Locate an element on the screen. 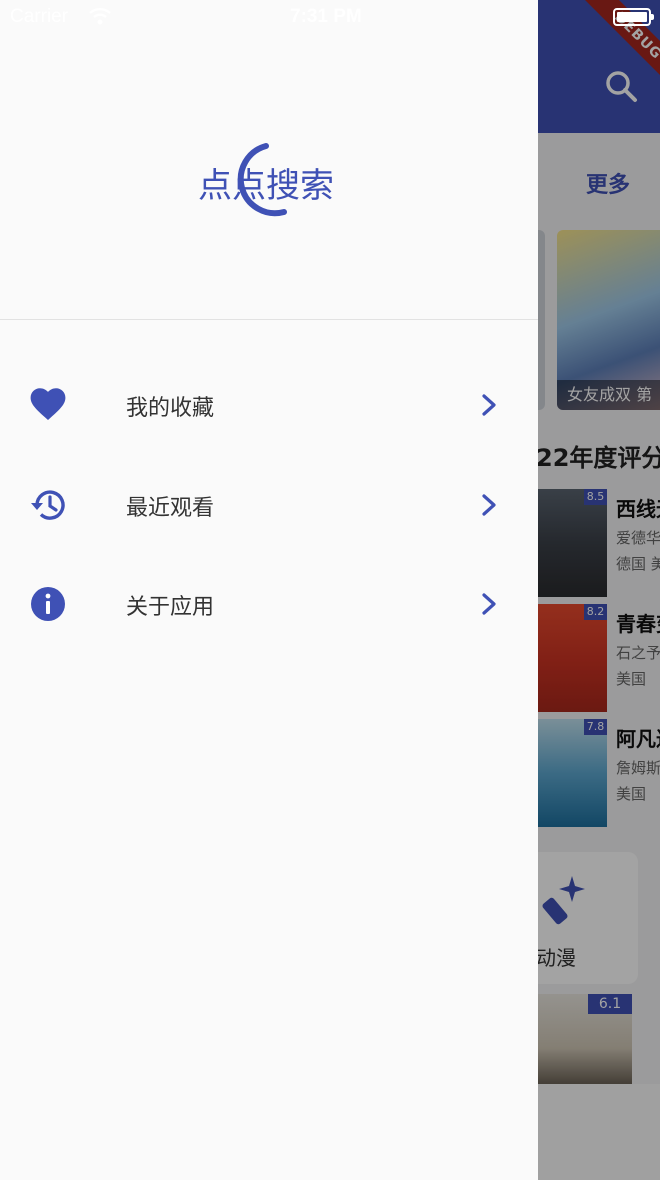 This screenshot has width=660, height=1180. logo-text: 点点搜索 is located at coordinates (266, 186).